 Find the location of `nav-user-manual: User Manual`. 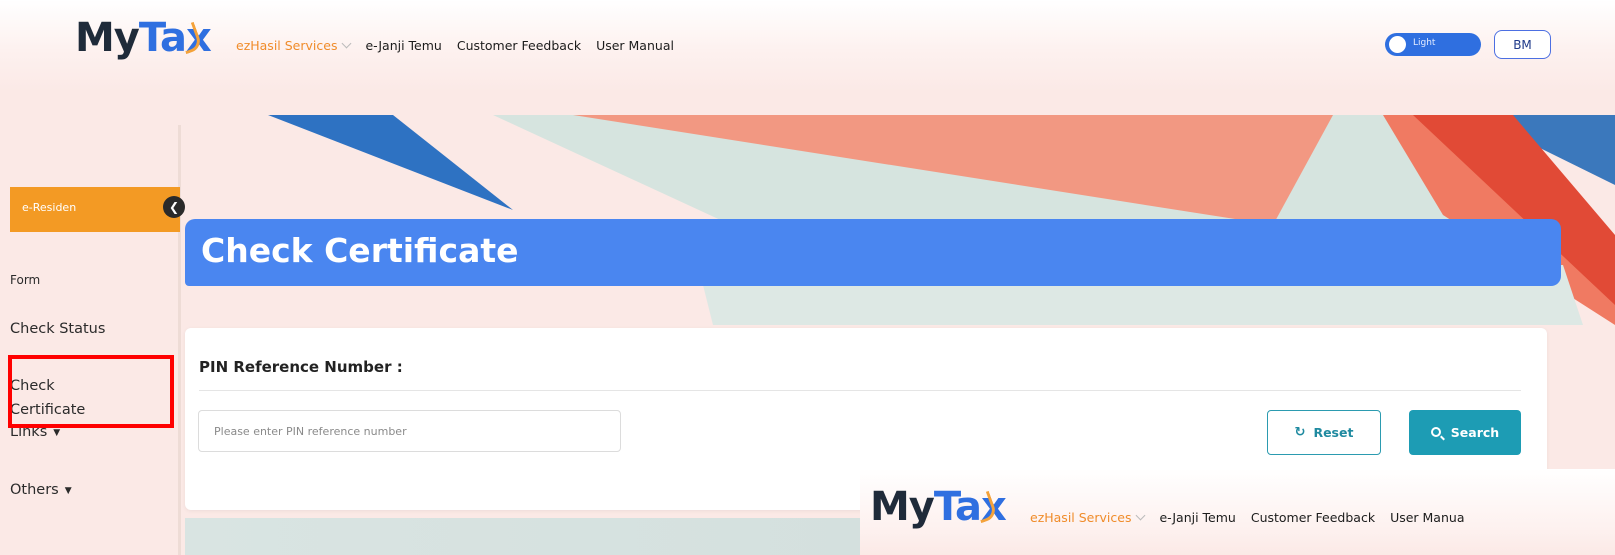

nav-user-manual: User Manual is located at coordinates (635, 45).